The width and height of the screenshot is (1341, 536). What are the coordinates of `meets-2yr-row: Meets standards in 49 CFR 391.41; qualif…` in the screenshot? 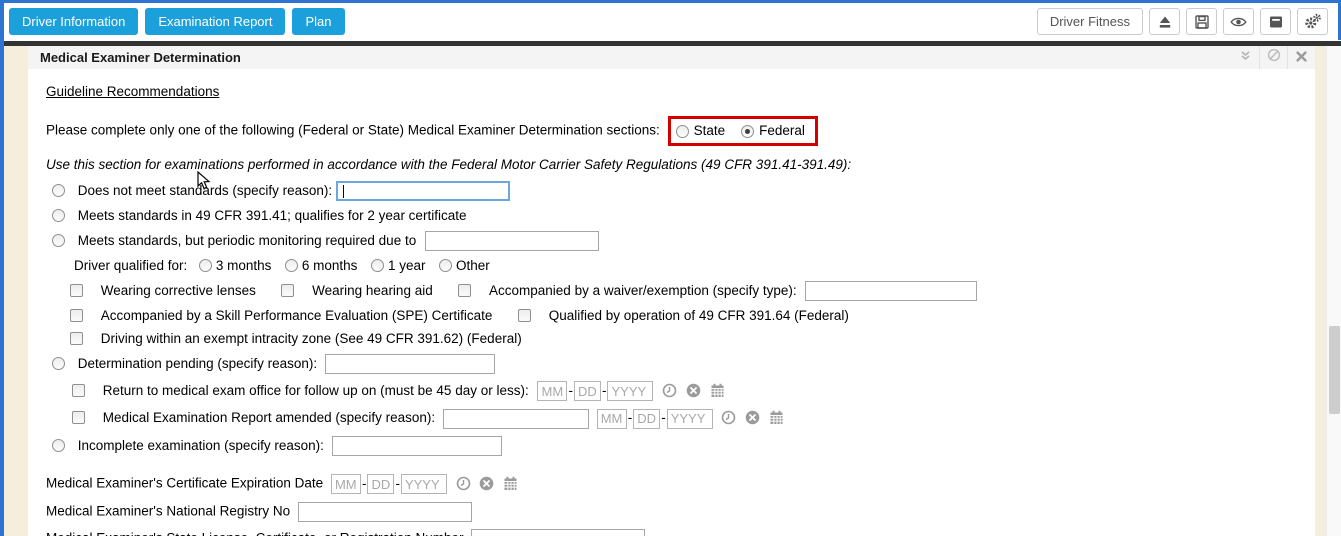 It's located at (680, 216).